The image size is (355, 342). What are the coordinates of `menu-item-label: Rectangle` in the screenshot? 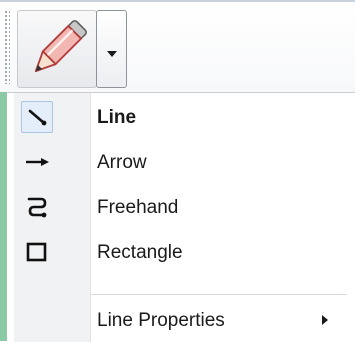 It's located at (140, 252).